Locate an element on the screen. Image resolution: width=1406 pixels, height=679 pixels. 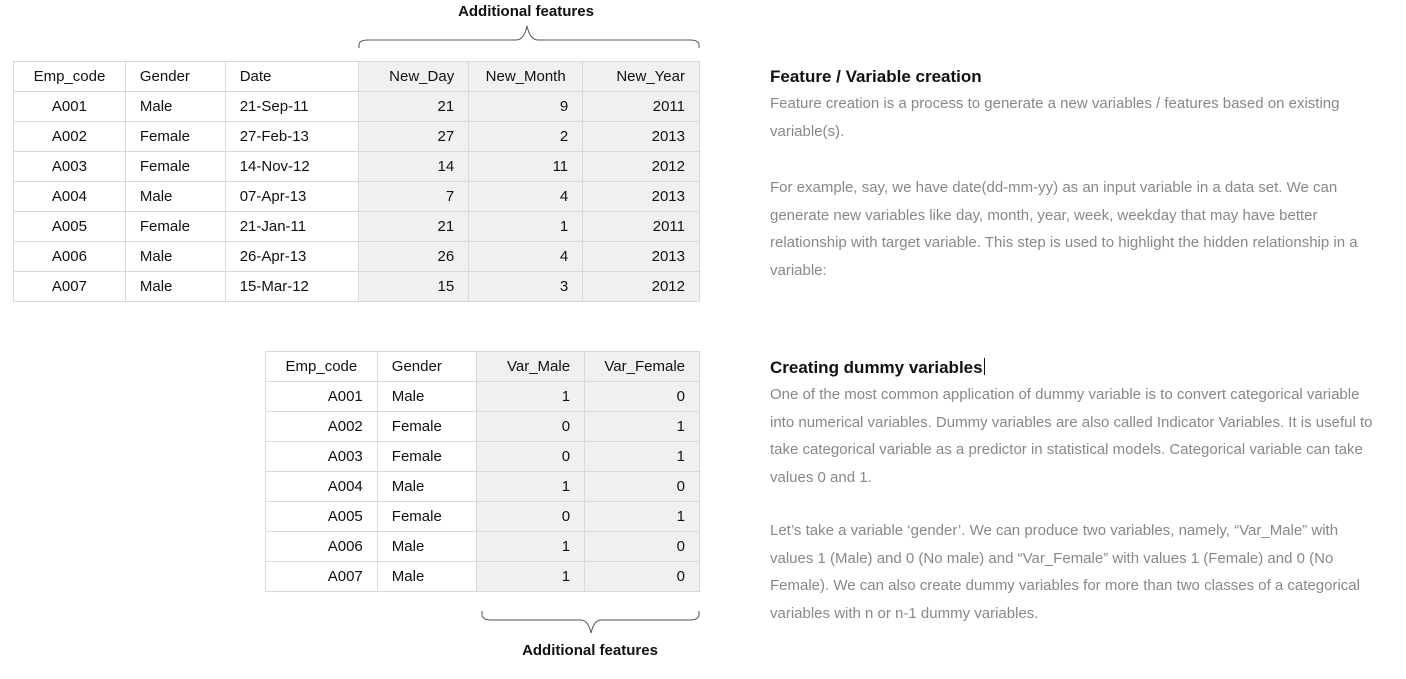
table-row: A003 Female 14-Nov-12 14 11 2012 is located at coordinates (356, 166).